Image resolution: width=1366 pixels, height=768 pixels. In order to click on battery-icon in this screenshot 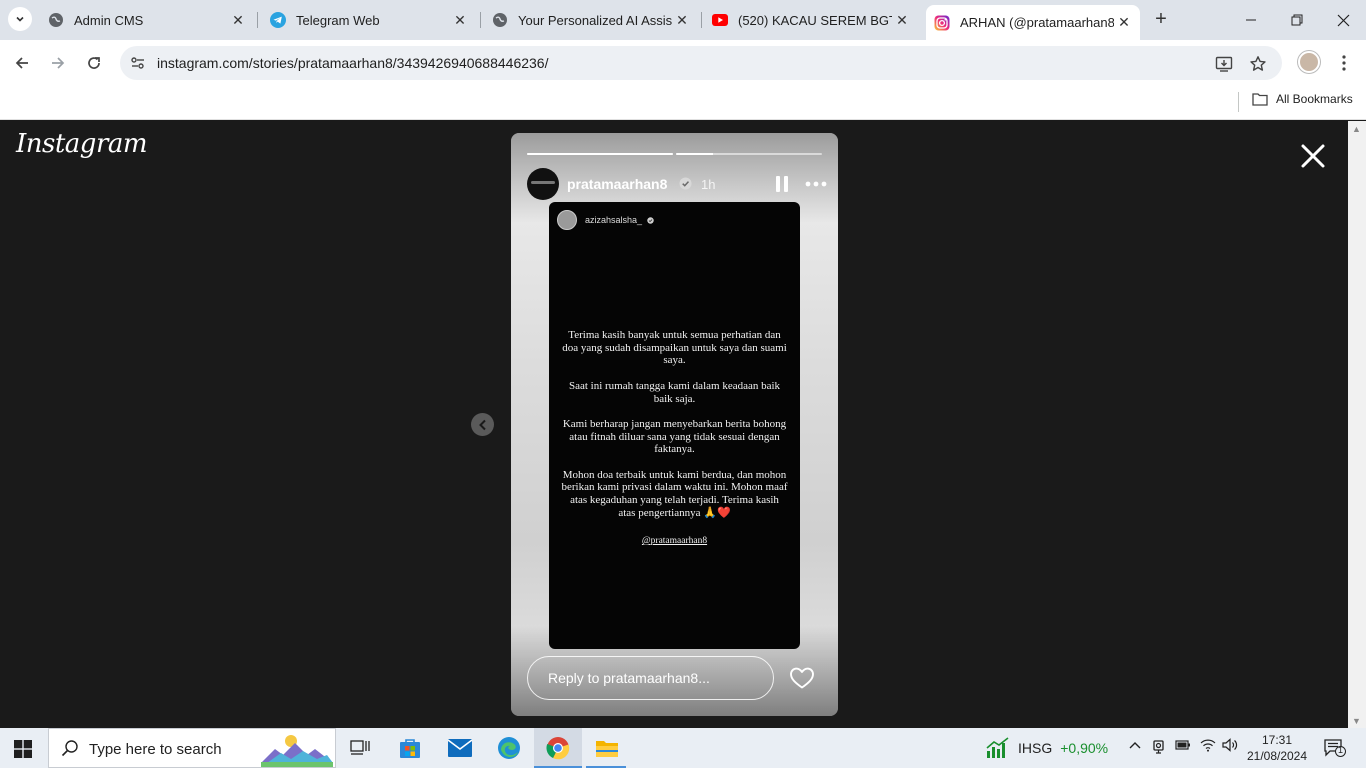, I will do `click(1183, 746)`.